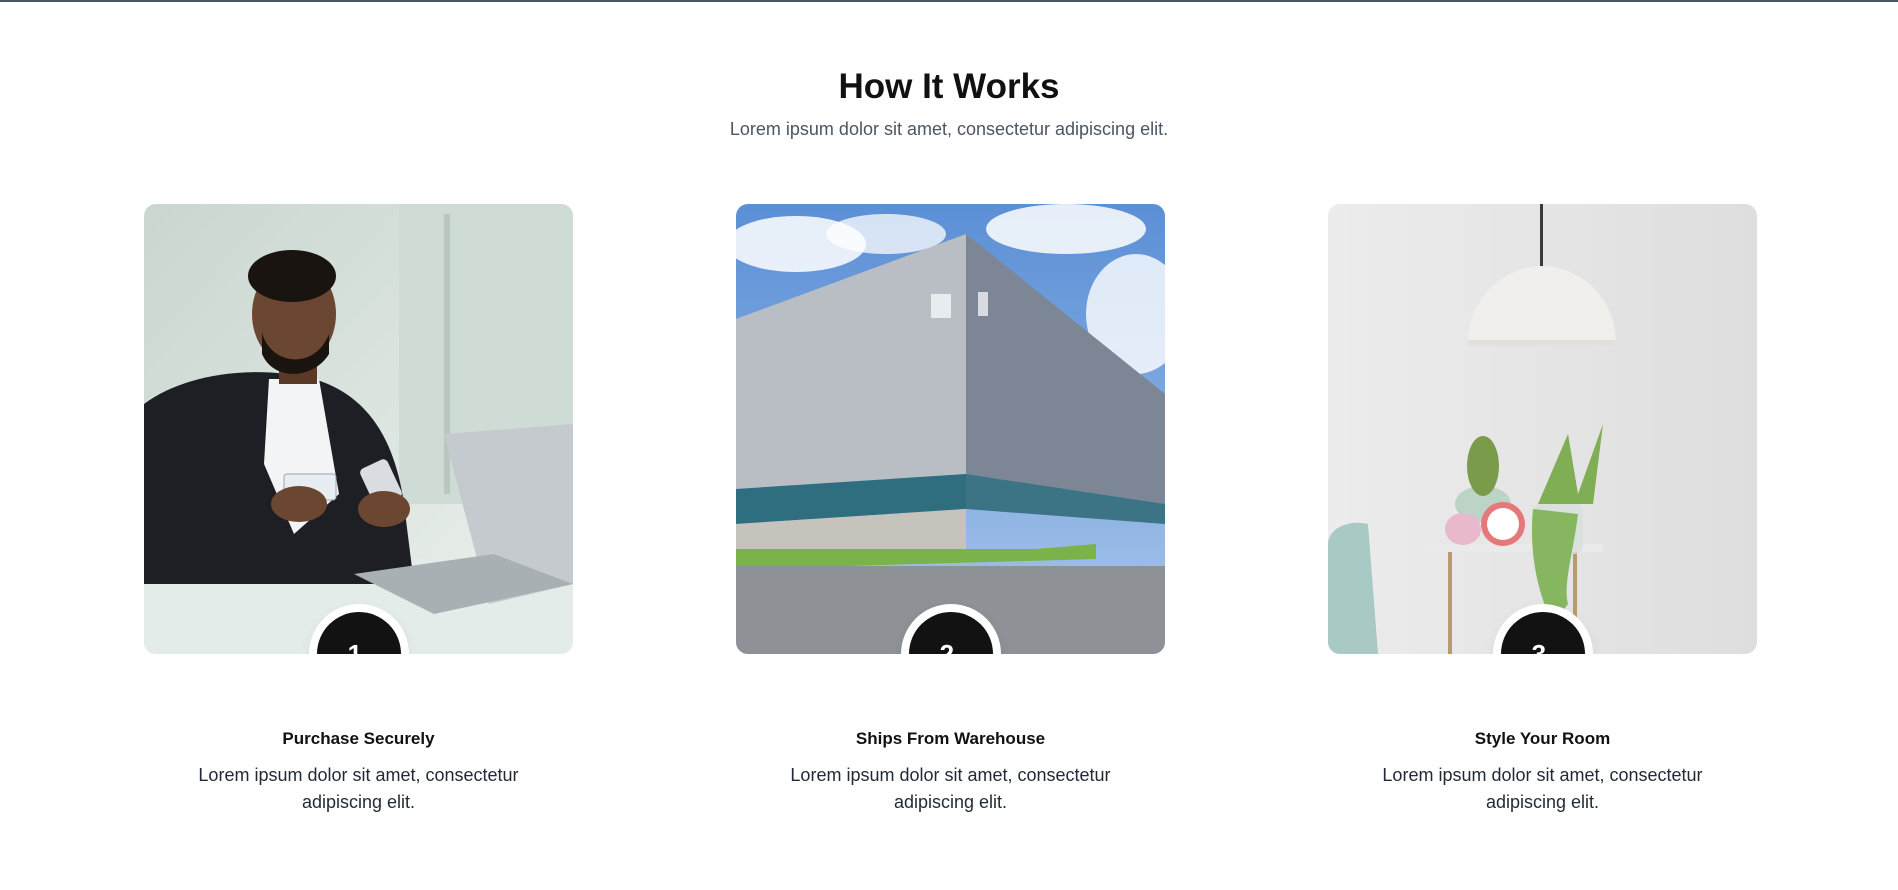  I want to click on step-title: Style Your Room, so click(1542, 738).